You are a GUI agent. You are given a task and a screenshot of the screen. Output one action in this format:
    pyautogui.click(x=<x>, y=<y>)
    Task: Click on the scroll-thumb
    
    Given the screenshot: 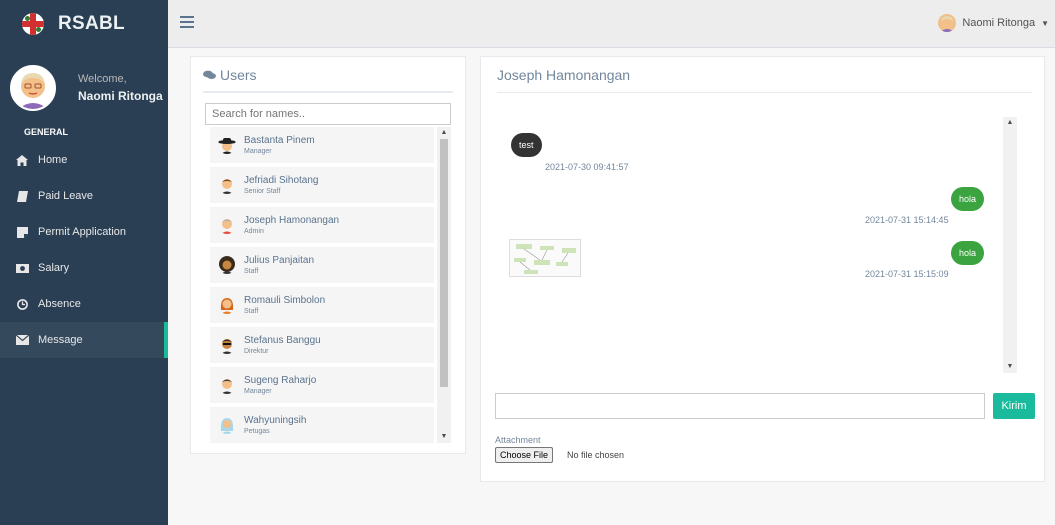 What is the action you would take?
    pyautogui.click(x=444, y=263)
    